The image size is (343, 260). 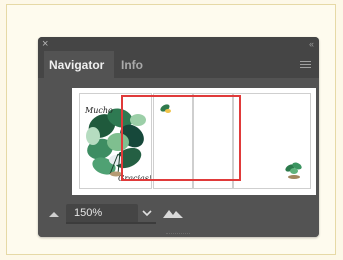 I want to click on plant-pot-icon, so click(x=293, y=170).